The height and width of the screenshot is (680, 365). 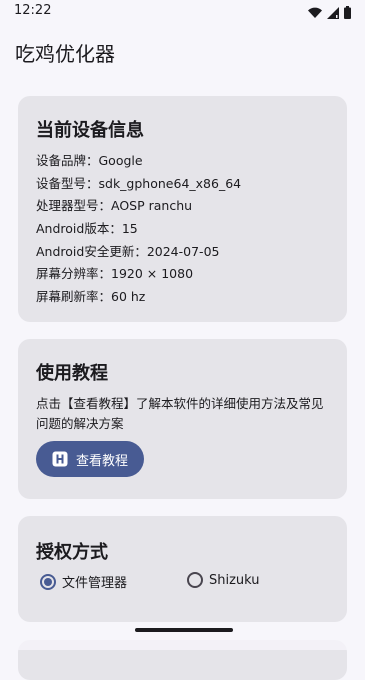 I want to click on signal-icon, so click(x=333, y=13).